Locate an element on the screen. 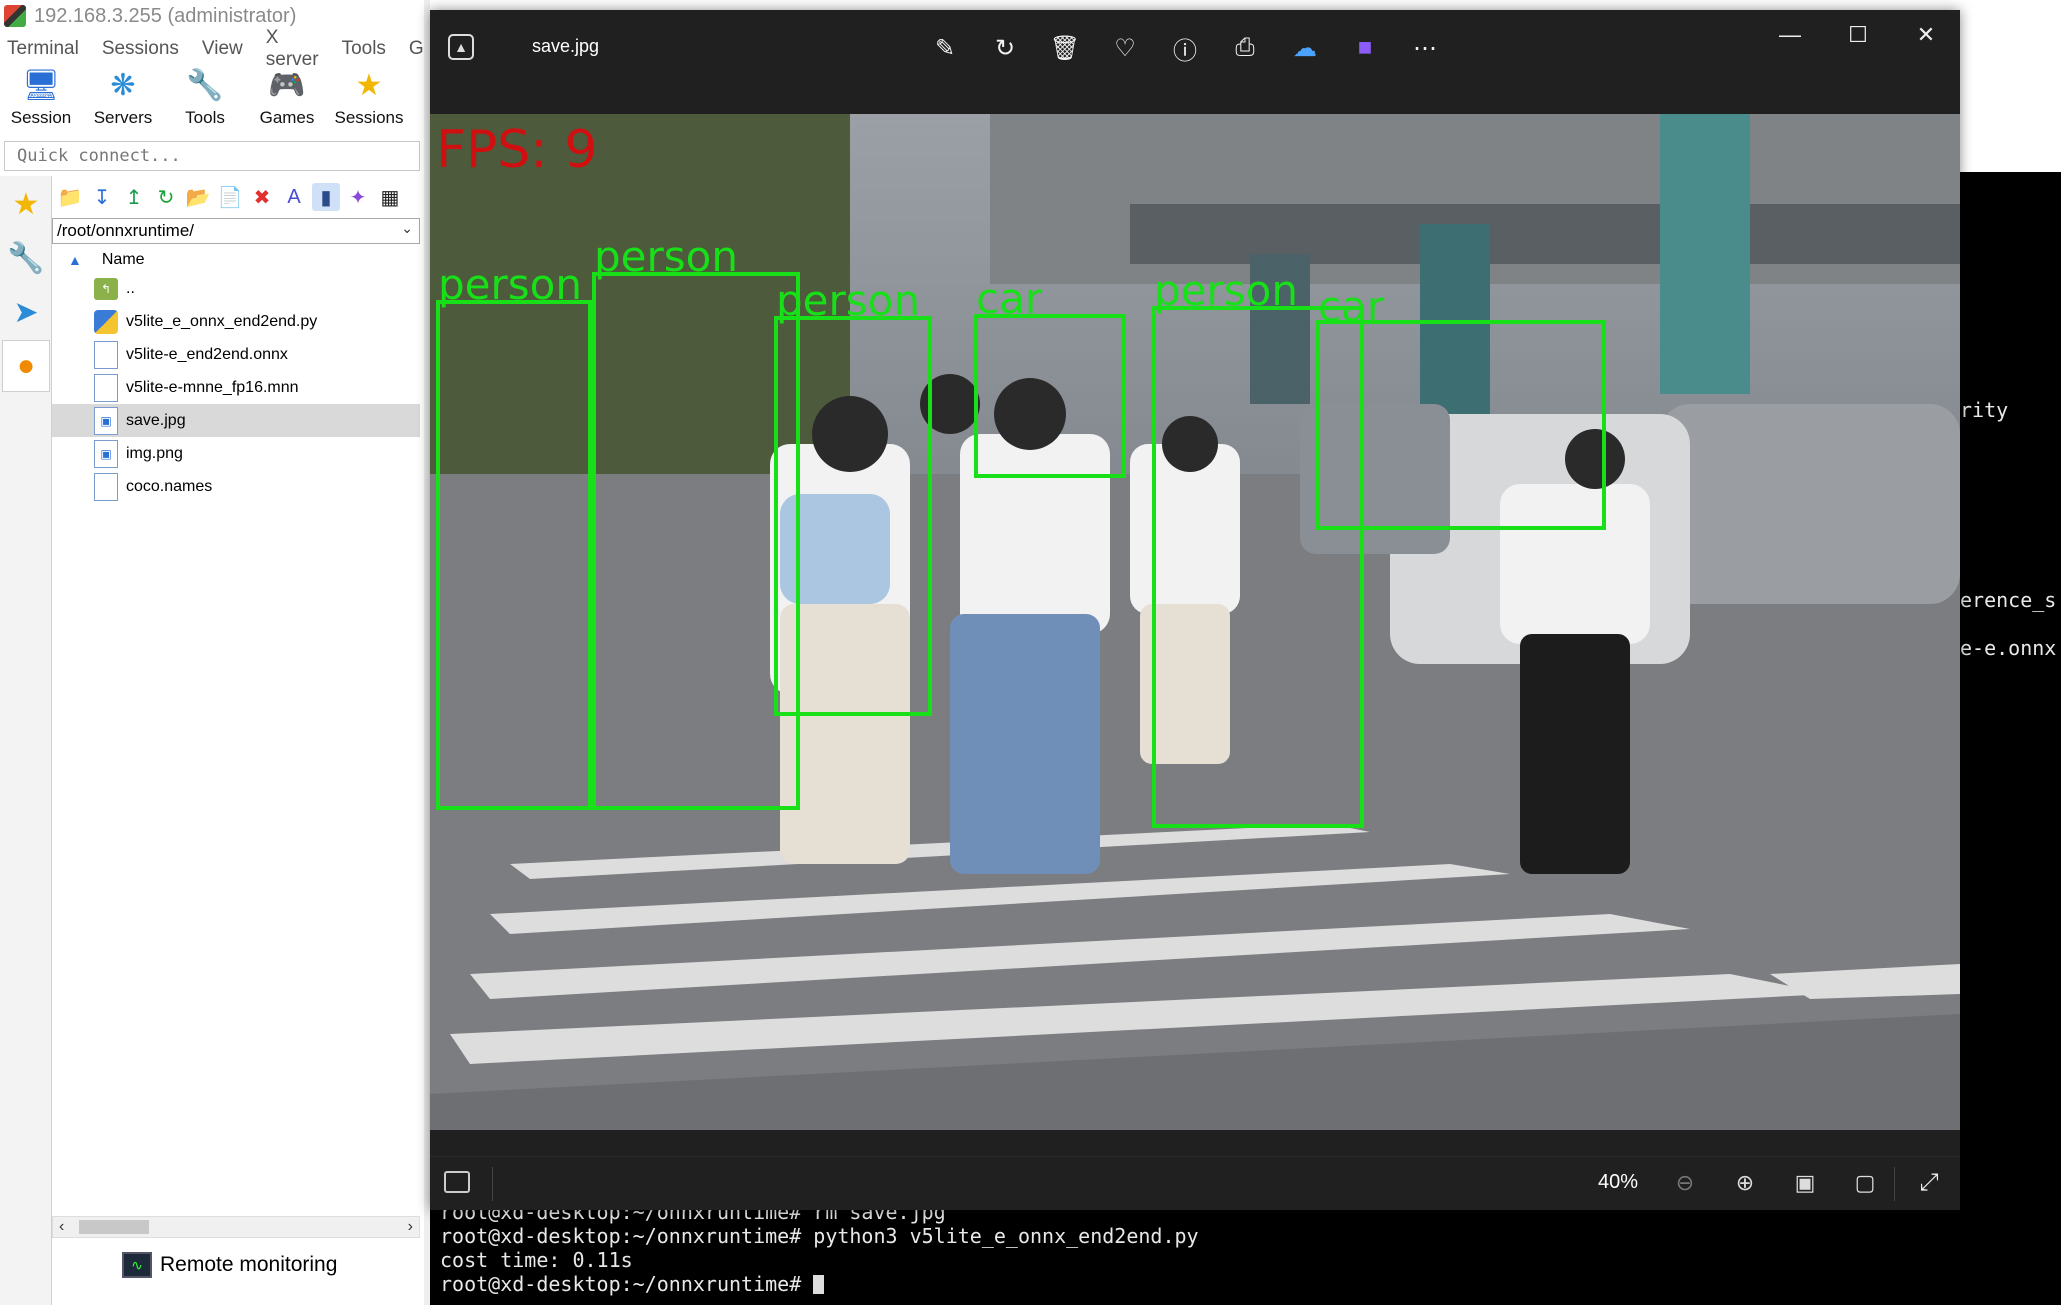 Image resolution: width=2061 pixels, height=1305 pixels. list-item: ▣ img.png is located at coordinates (236, 453).